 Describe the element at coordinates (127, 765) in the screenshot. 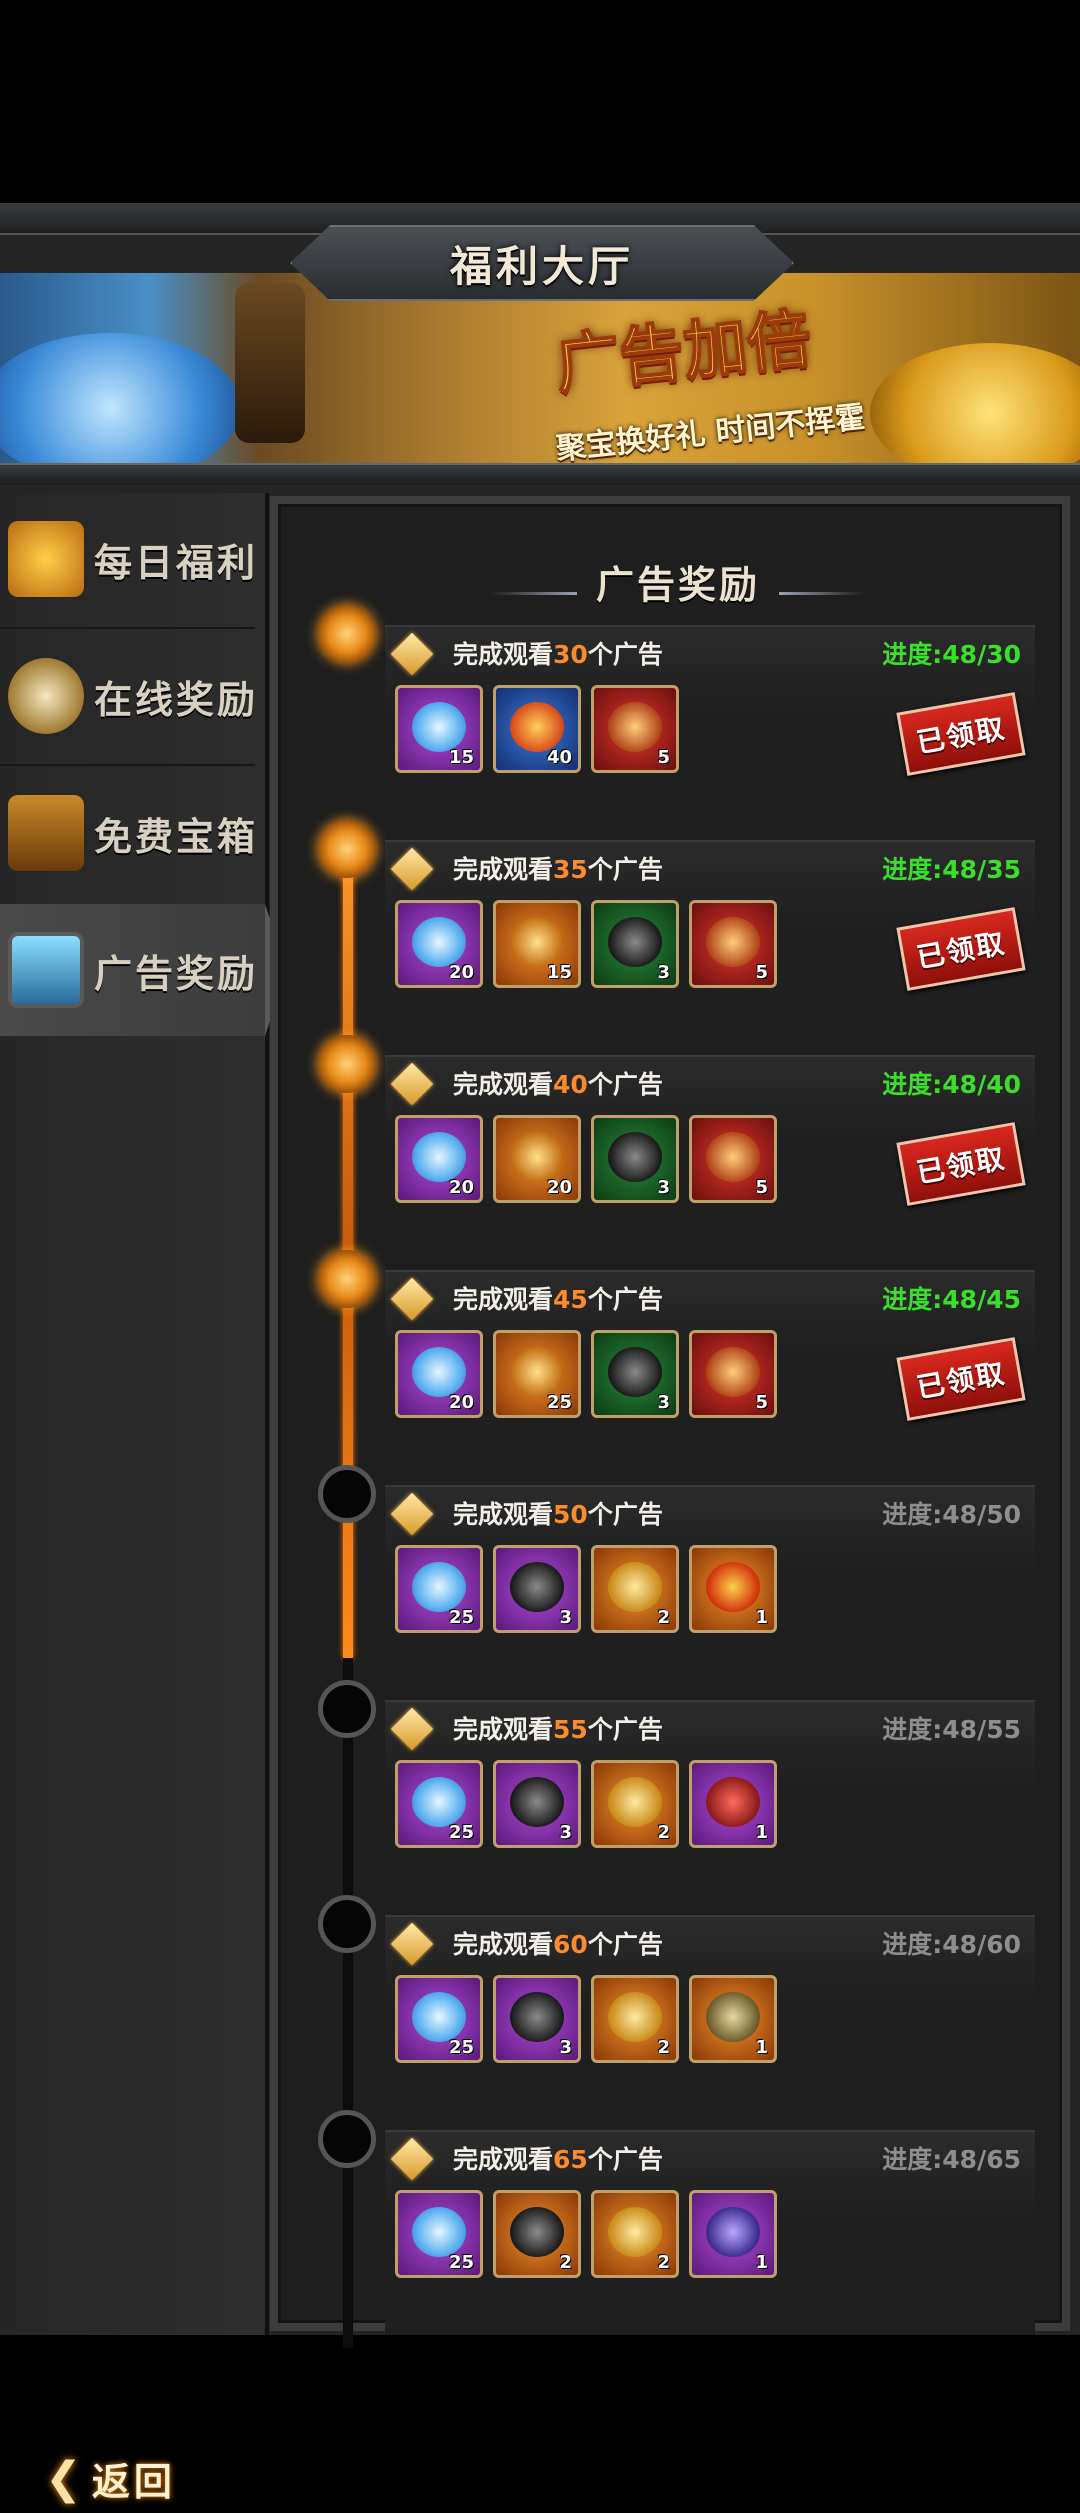

I see `sidebar-divider` at that location.